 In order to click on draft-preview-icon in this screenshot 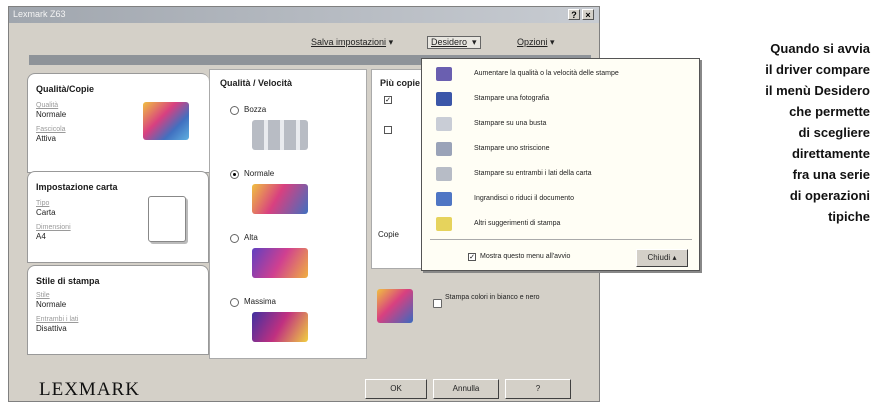, I will do `click(280, 135)`.